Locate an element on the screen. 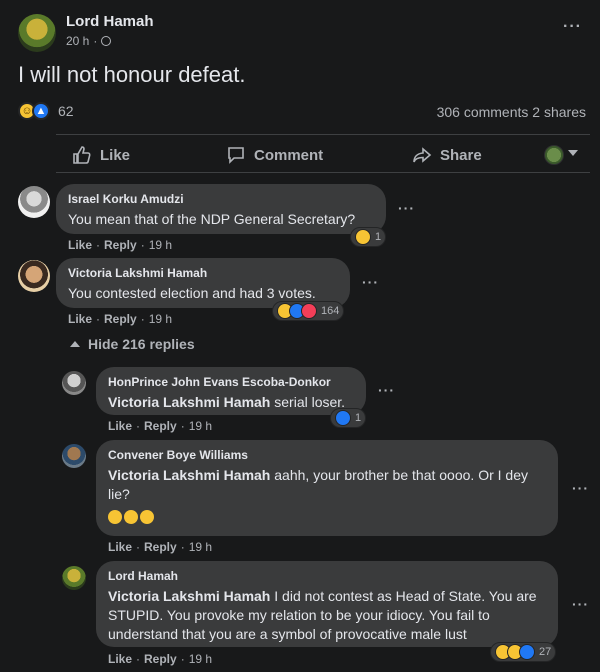 The width and height of the screenshot is (600, 672). post-stats: 306 comments 2 shares is located at coordinates (511, 112).